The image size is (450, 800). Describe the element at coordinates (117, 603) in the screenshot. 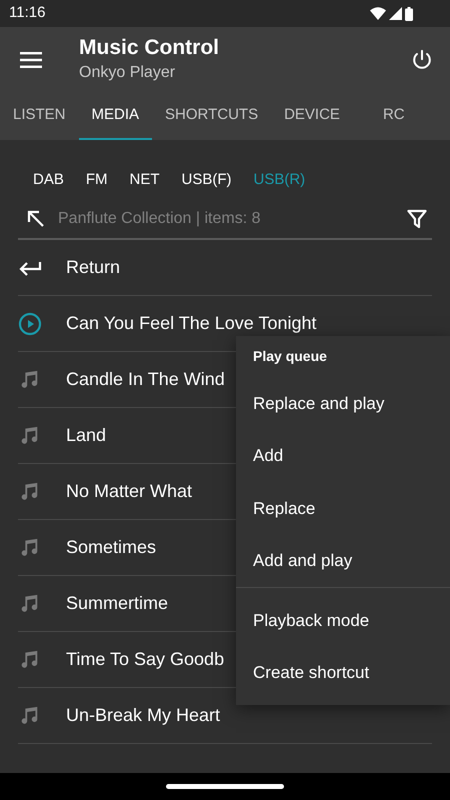

I see `list-item-title: Summertime` at that location.